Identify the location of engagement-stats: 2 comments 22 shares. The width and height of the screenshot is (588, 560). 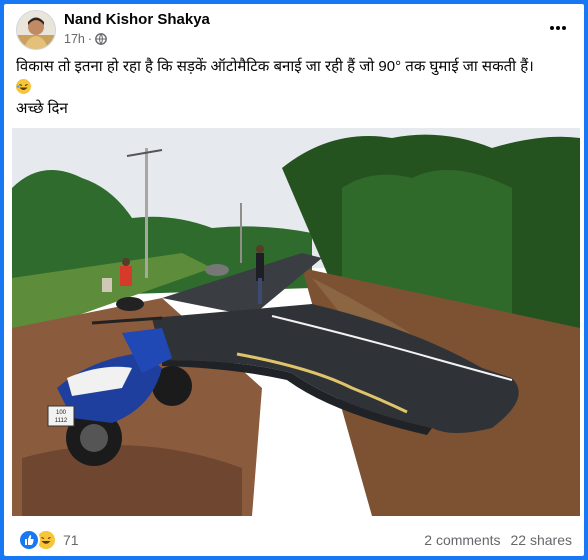
(498, 540).